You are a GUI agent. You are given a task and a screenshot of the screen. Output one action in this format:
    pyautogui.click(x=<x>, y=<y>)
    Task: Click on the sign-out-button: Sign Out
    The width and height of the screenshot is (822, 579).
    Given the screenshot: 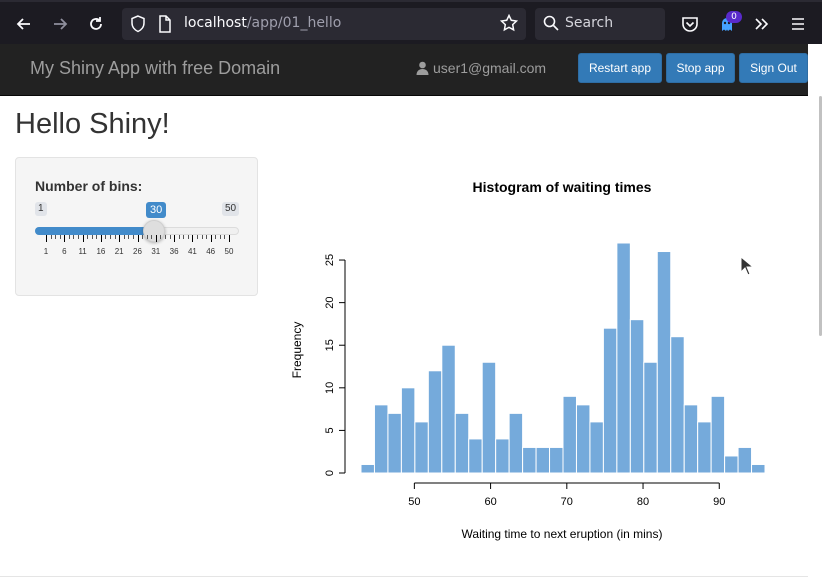 What is the action you would take?
    pyautogui.click(x=773, y=68)
    